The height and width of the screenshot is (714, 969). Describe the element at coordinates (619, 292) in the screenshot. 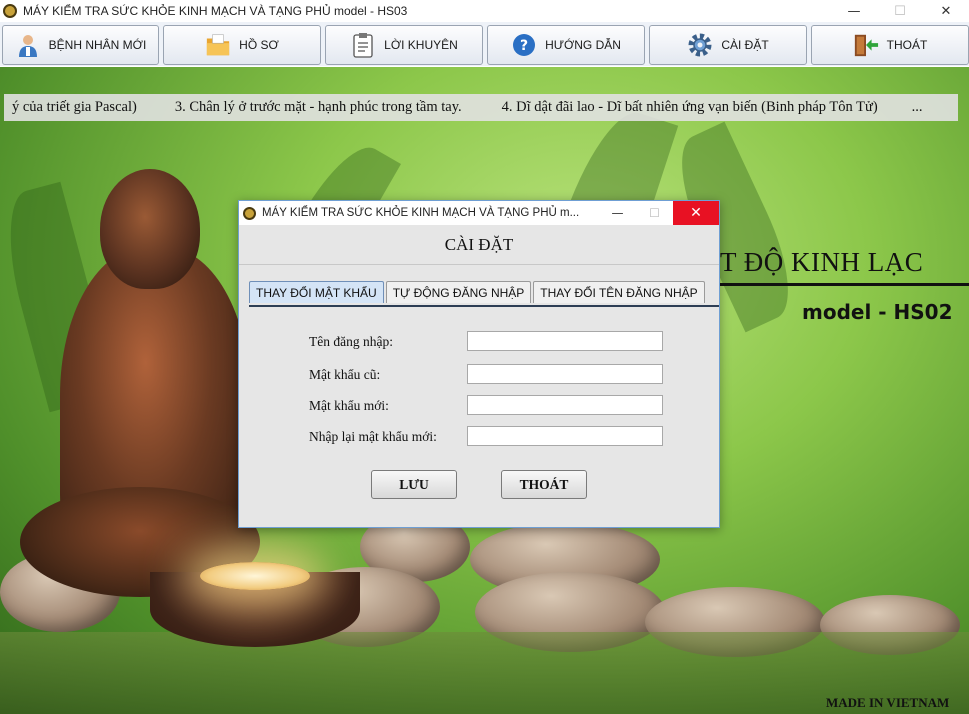

I see `tab-change-username: THAY ĐỔI TÊN ĐĂNG NHẬP` at that location.